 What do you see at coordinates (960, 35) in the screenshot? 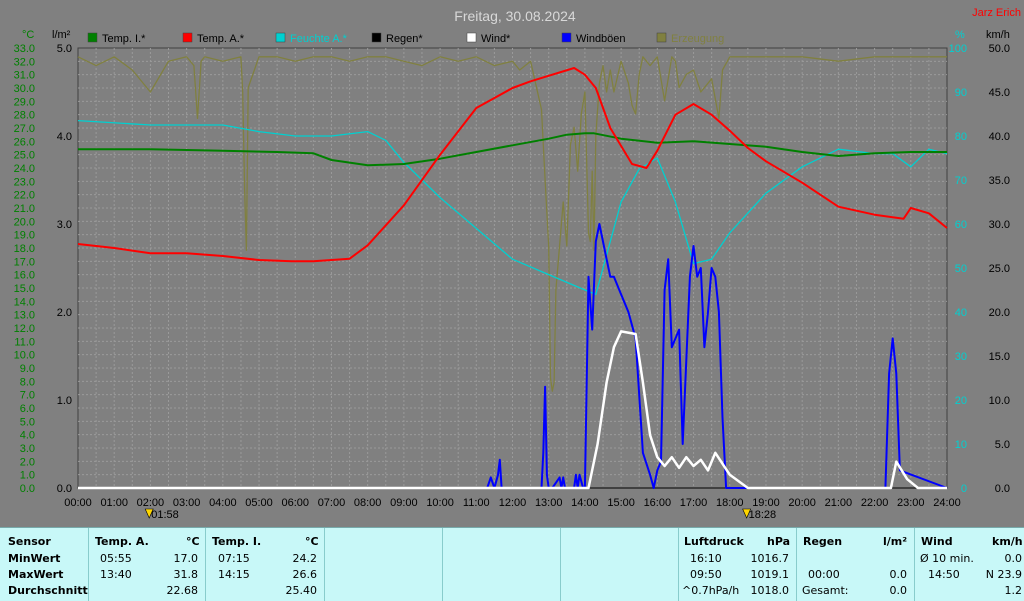
I see `axis-unit-hum: %` at bounding box center [960, 35].